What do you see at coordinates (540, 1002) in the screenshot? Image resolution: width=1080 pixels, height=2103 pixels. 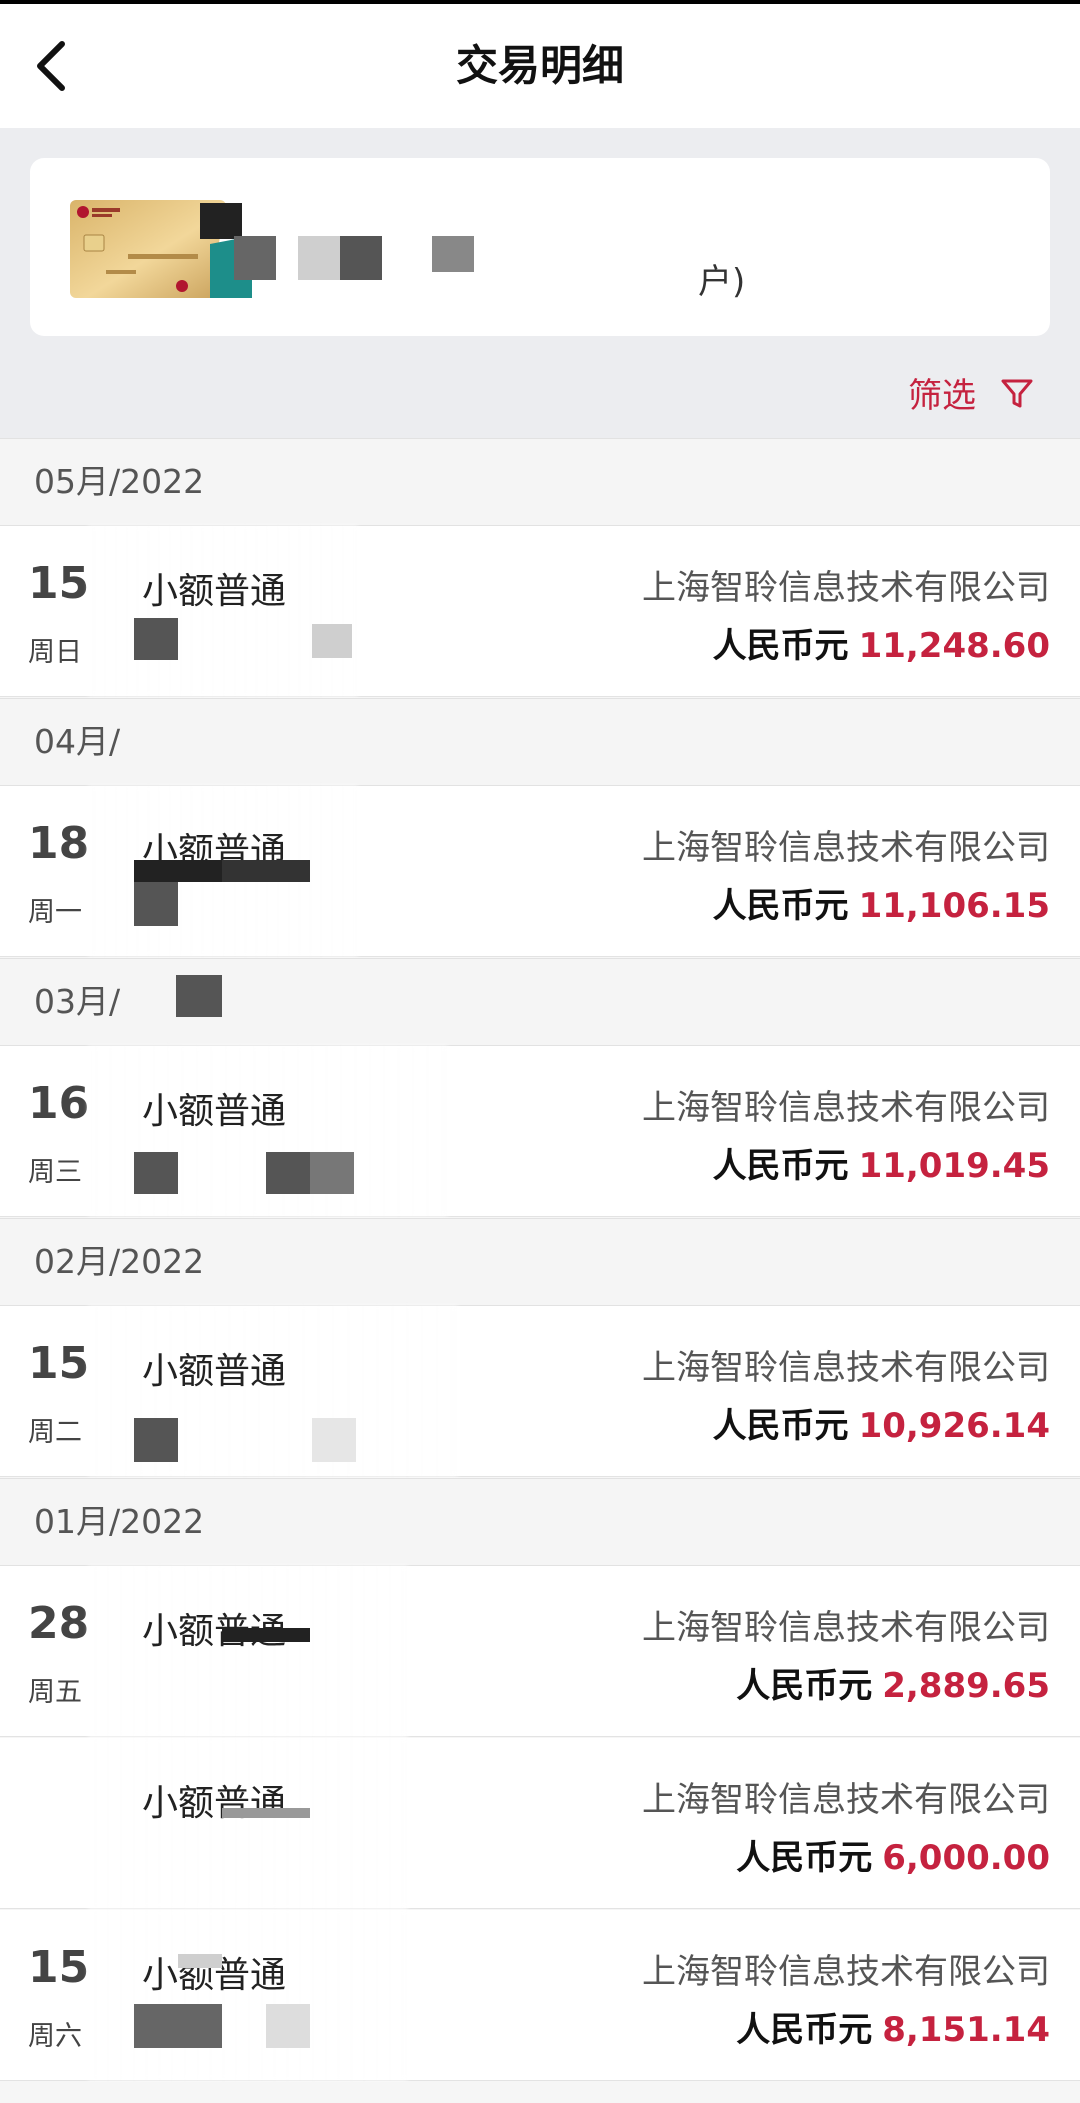 I see `month-header: 03月/` at bounding box center [540, 1002].